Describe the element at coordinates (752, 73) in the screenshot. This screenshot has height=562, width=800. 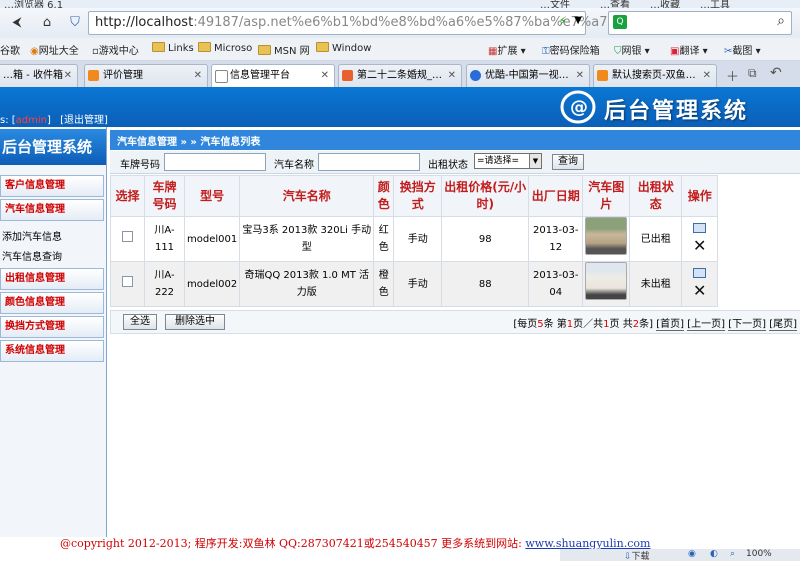
I see `restore-tab-icon: ⧉` at that location.